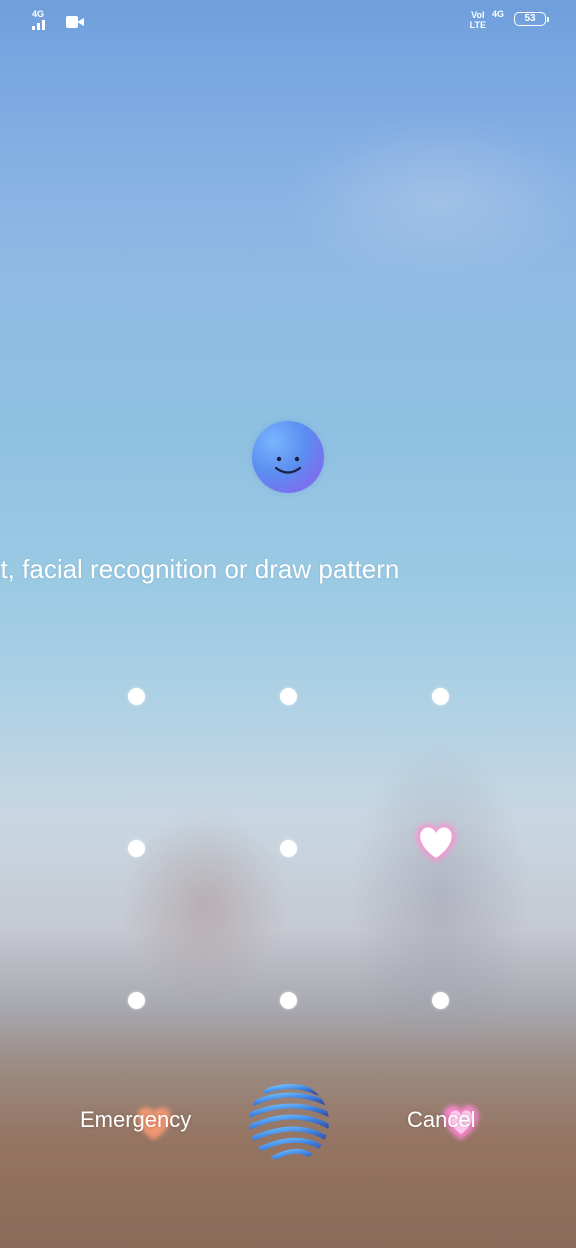 This screenshot has height=1248, width=576. What do you see at coordinates (477, 25) in the screenshot?
I see `volte-bottom-label: LTE` at bounding box center [477, 25].